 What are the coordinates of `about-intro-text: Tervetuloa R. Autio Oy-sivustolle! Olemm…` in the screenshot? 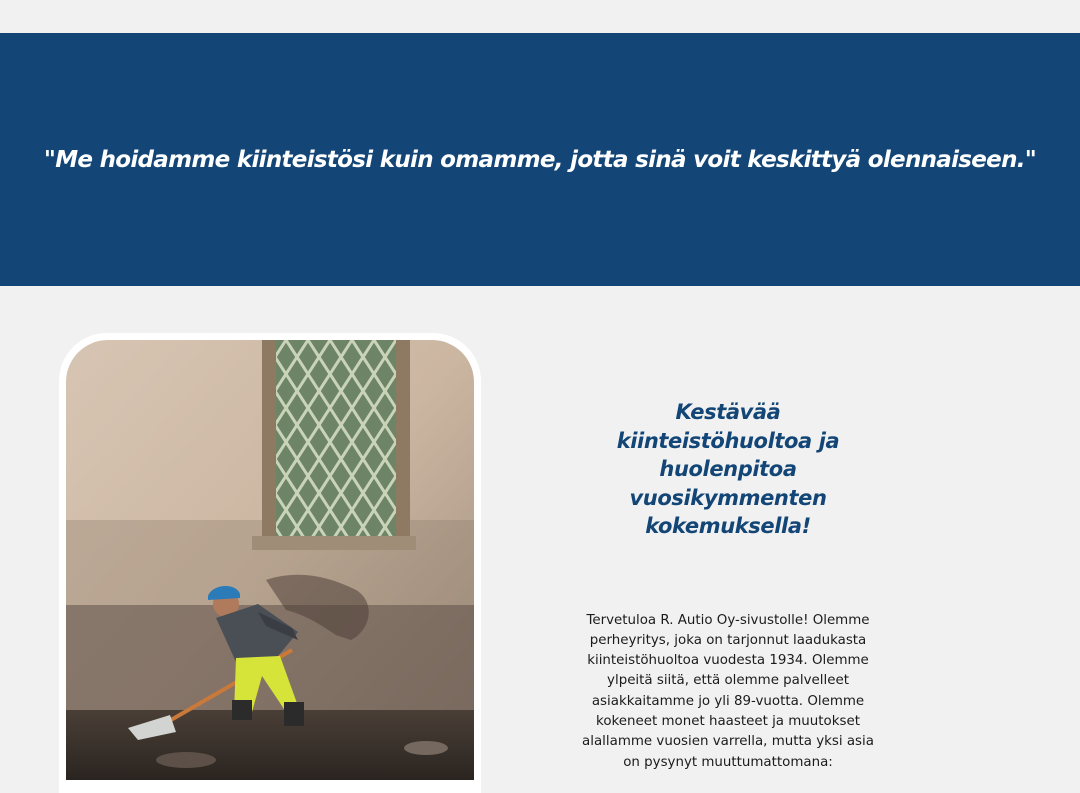 It's located at (728, 691).